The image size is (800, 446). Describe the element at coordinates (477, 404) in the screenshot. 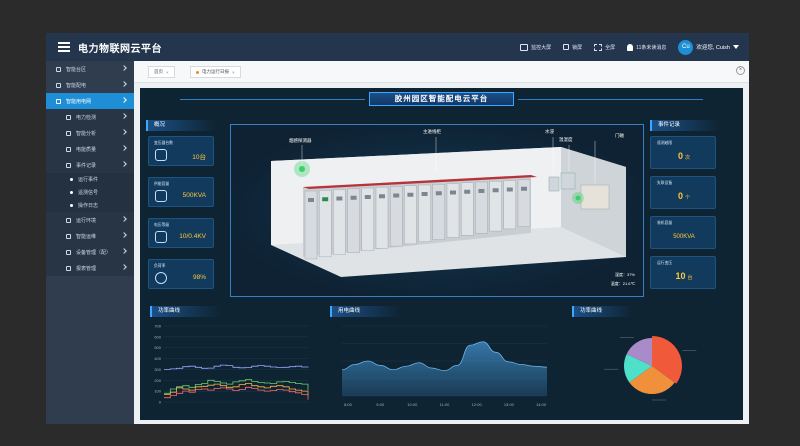

I see `x-tick-label: 12:00` at that location.